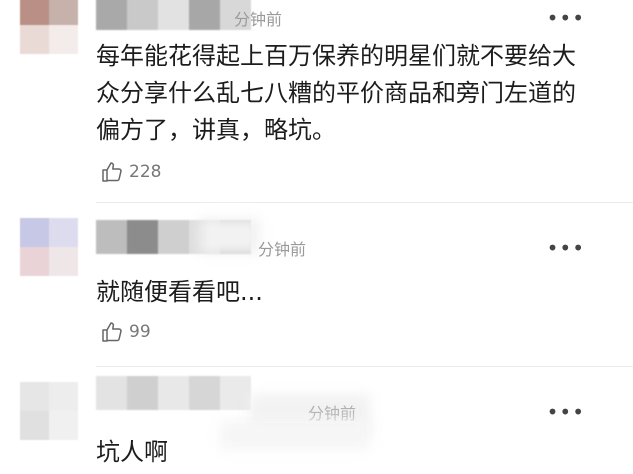  I want to click on avatar, so click(49, 411).